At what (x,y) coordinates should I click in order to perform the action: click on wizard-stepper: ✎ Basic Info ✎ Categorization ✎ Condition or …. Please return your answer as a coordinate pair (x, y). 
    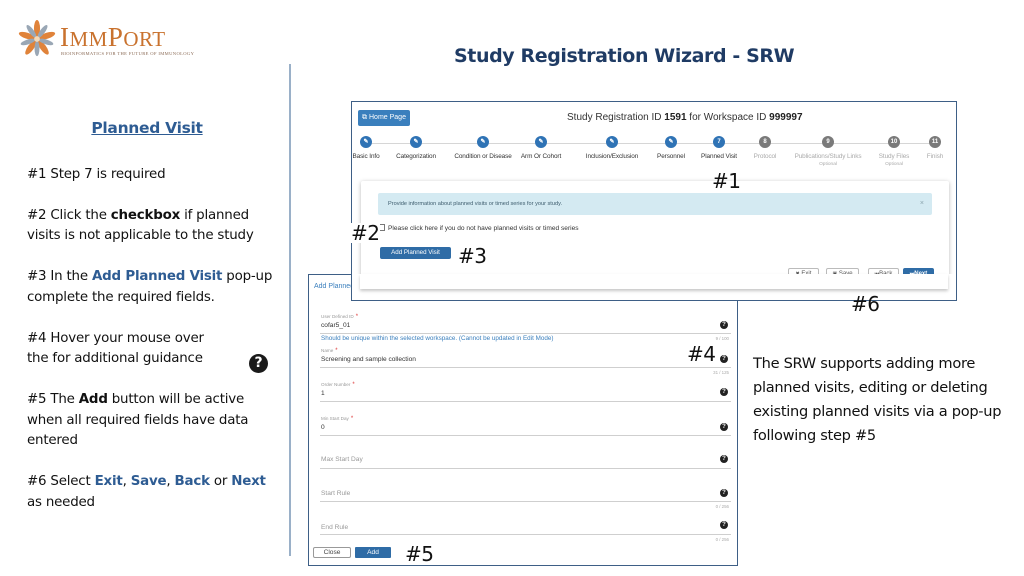
    Looking at the image, I should click on (654, 156).